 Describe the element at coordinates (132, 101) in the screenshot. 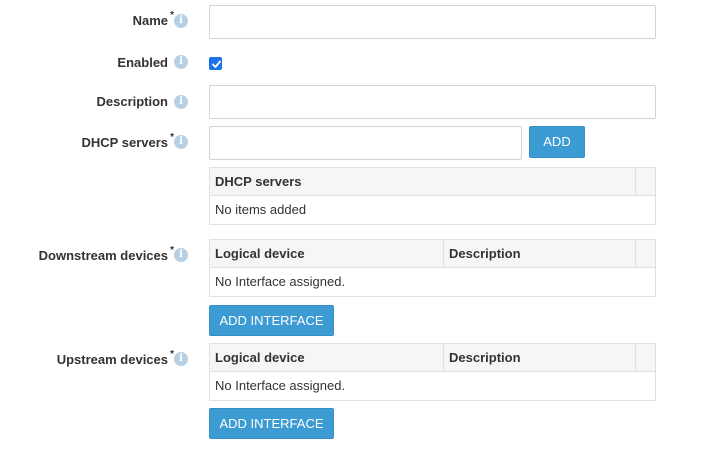

I see `description-label: Description` at that location.